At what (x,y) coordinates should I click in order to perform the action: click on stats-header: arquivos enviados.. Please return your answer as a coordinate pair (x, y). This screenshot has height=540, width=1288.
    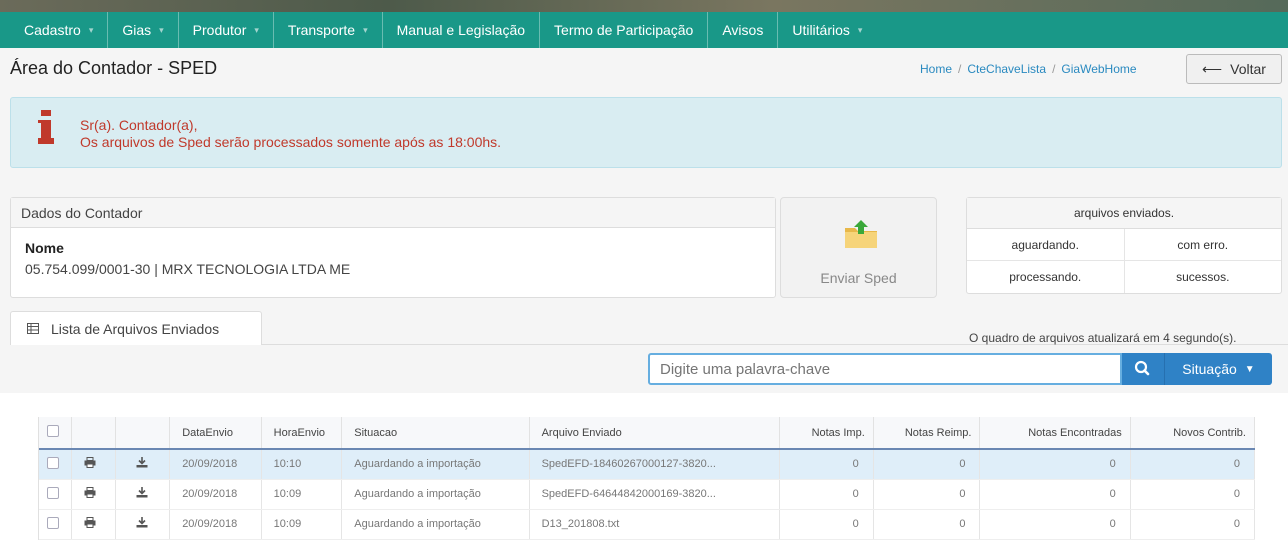
    Looking at the image, I should click on (1124, 213).